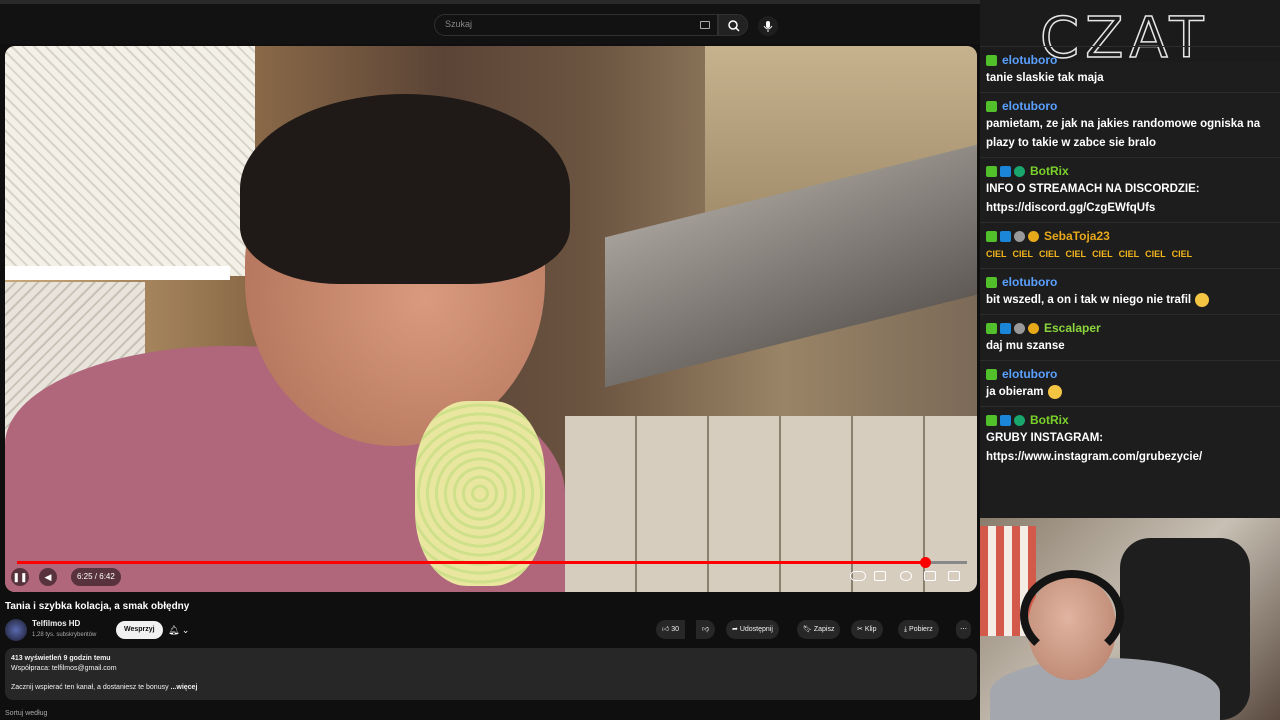 The width and height of the screenshot is (1280, 720). I want to click on chat-text: ja obieram, so click(1130, 392).